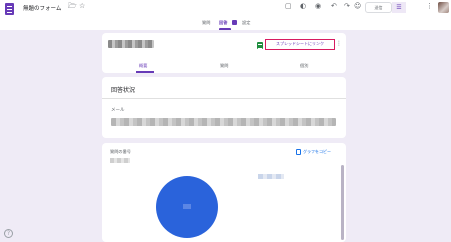  What do you see at coordinates (429, 6) in the screenshot?
I see `more-vert-icon: ⋮` at bounding box center [429, 6].